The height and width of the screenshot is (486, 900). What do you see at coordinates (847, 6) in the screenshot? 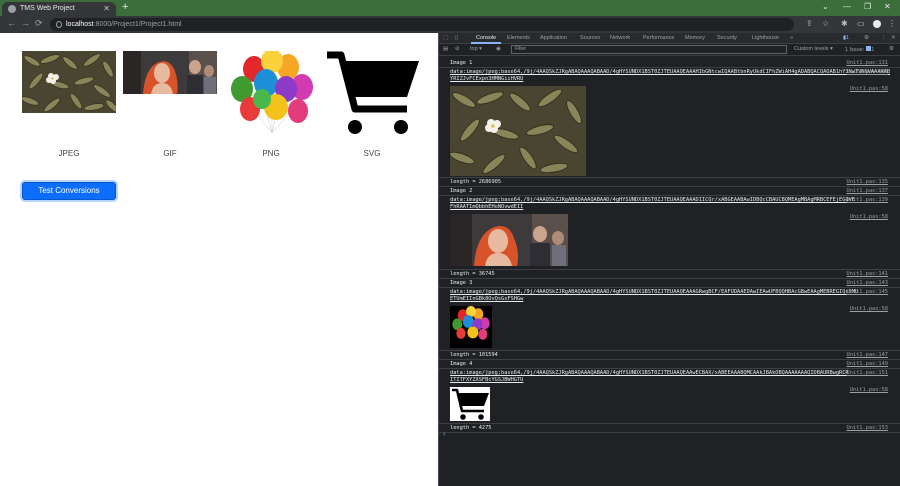
I see `minimize-button: —` at bounding box center [847, 6].